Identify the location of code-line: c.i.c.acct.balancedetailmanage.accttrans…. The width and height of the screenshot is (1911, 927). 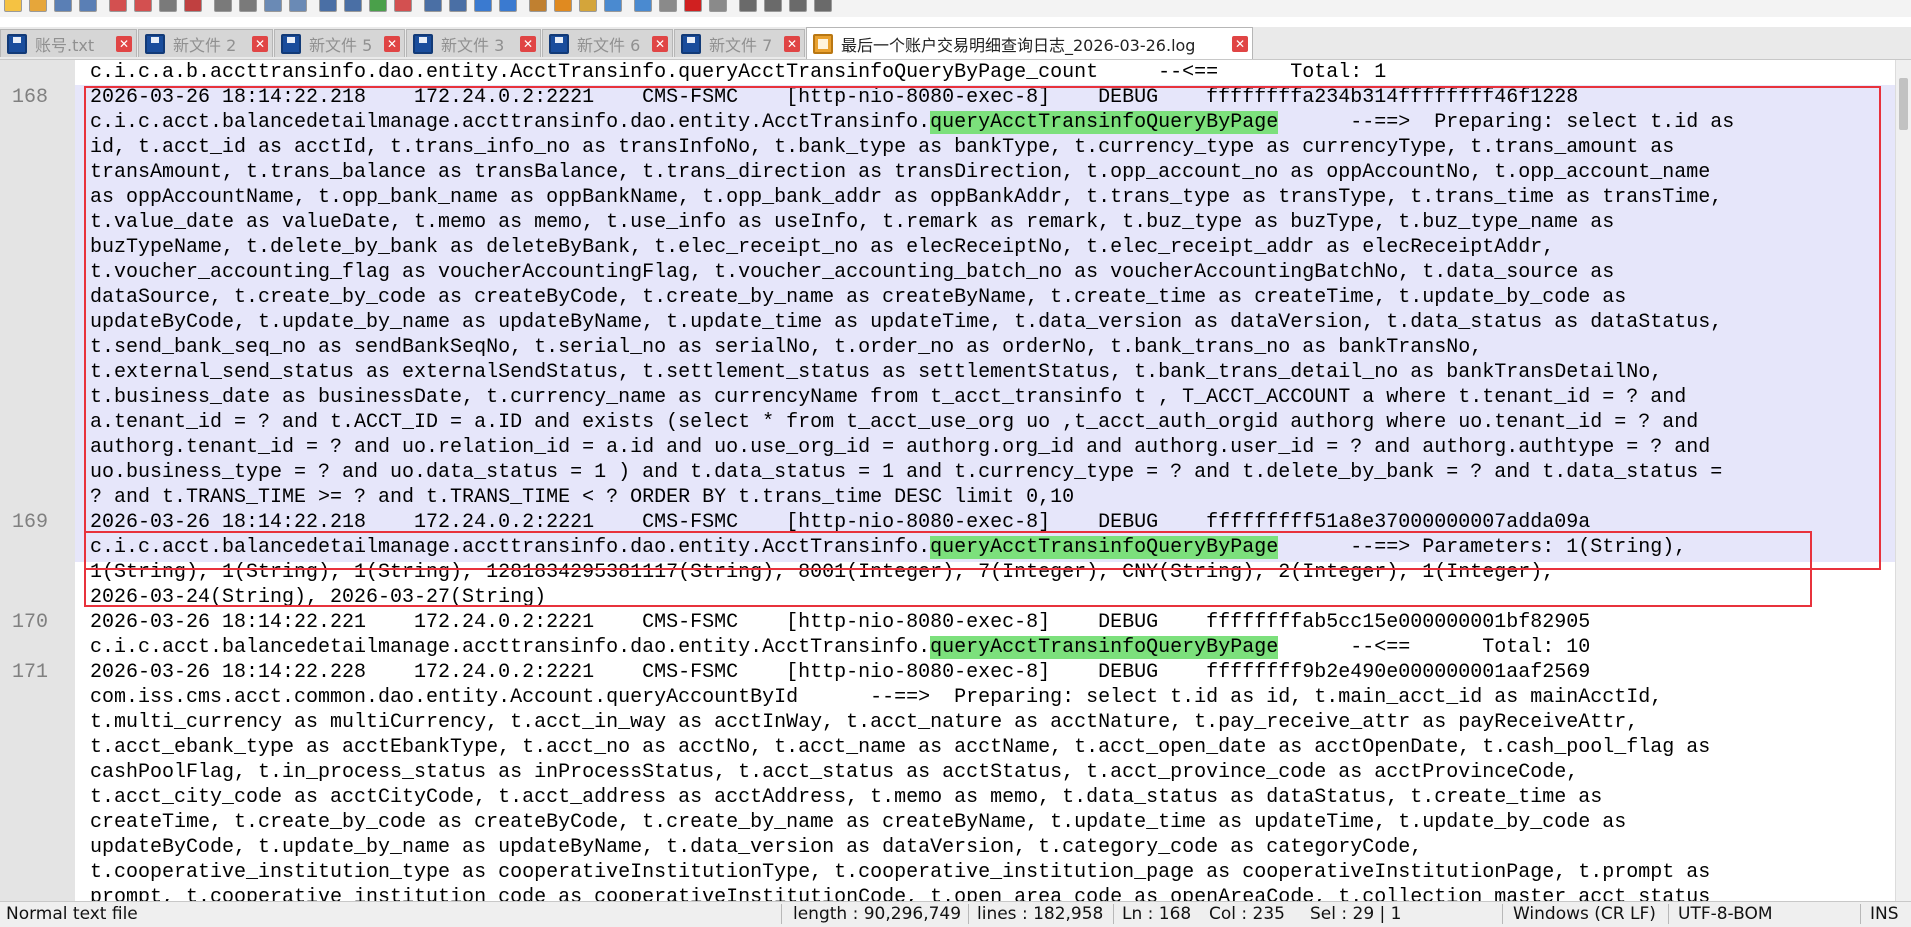
(840, 647).